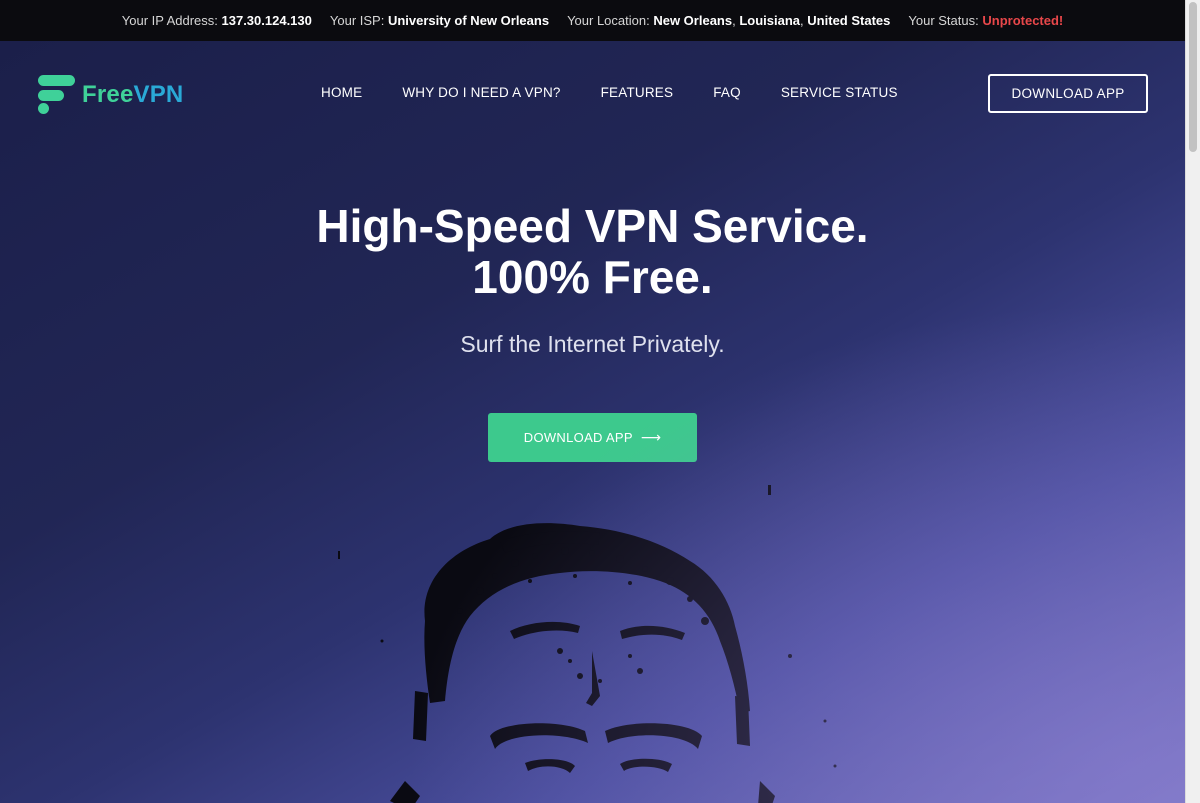  Describe the element at coordinates (943, 20) in the screenshot. I see `status-label: Your Status:` at that location.